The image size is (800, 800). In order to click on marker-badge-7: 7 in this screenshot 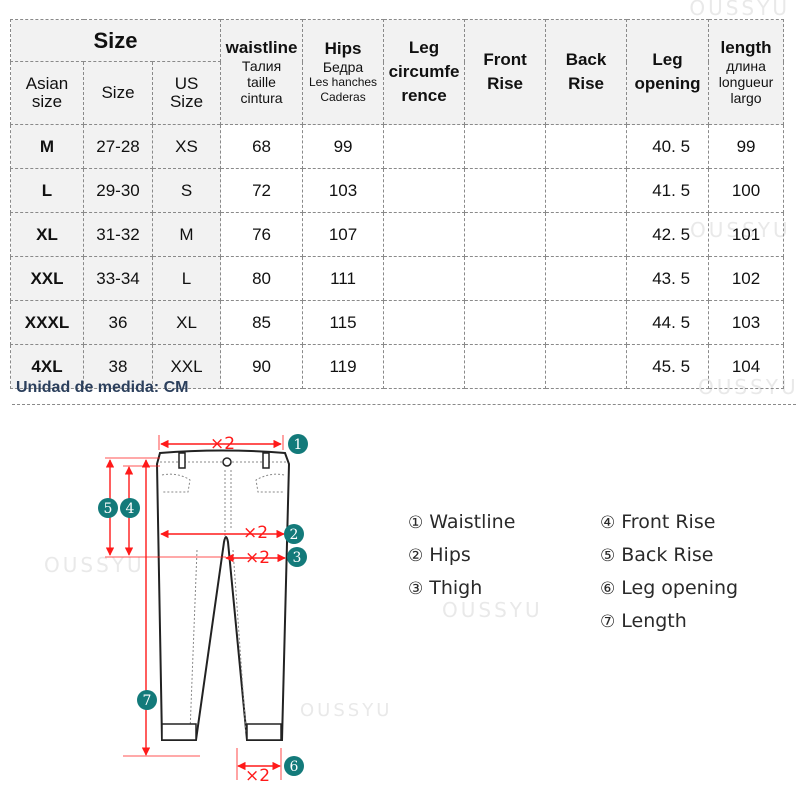, I will do `click(147, 700)`.